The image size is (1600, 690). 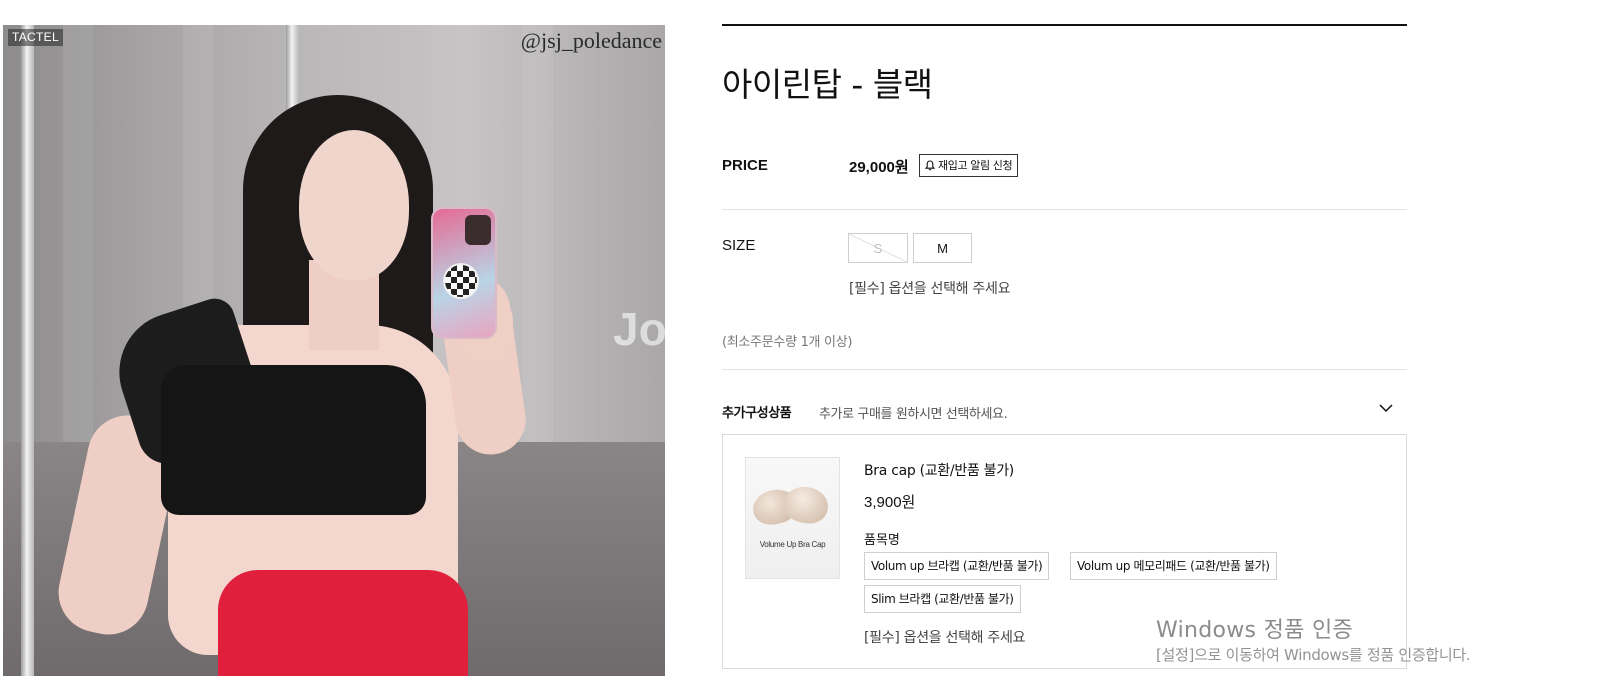 I want to click on image-handle-text: @jsj_poledance, so click(x=591, y=40).